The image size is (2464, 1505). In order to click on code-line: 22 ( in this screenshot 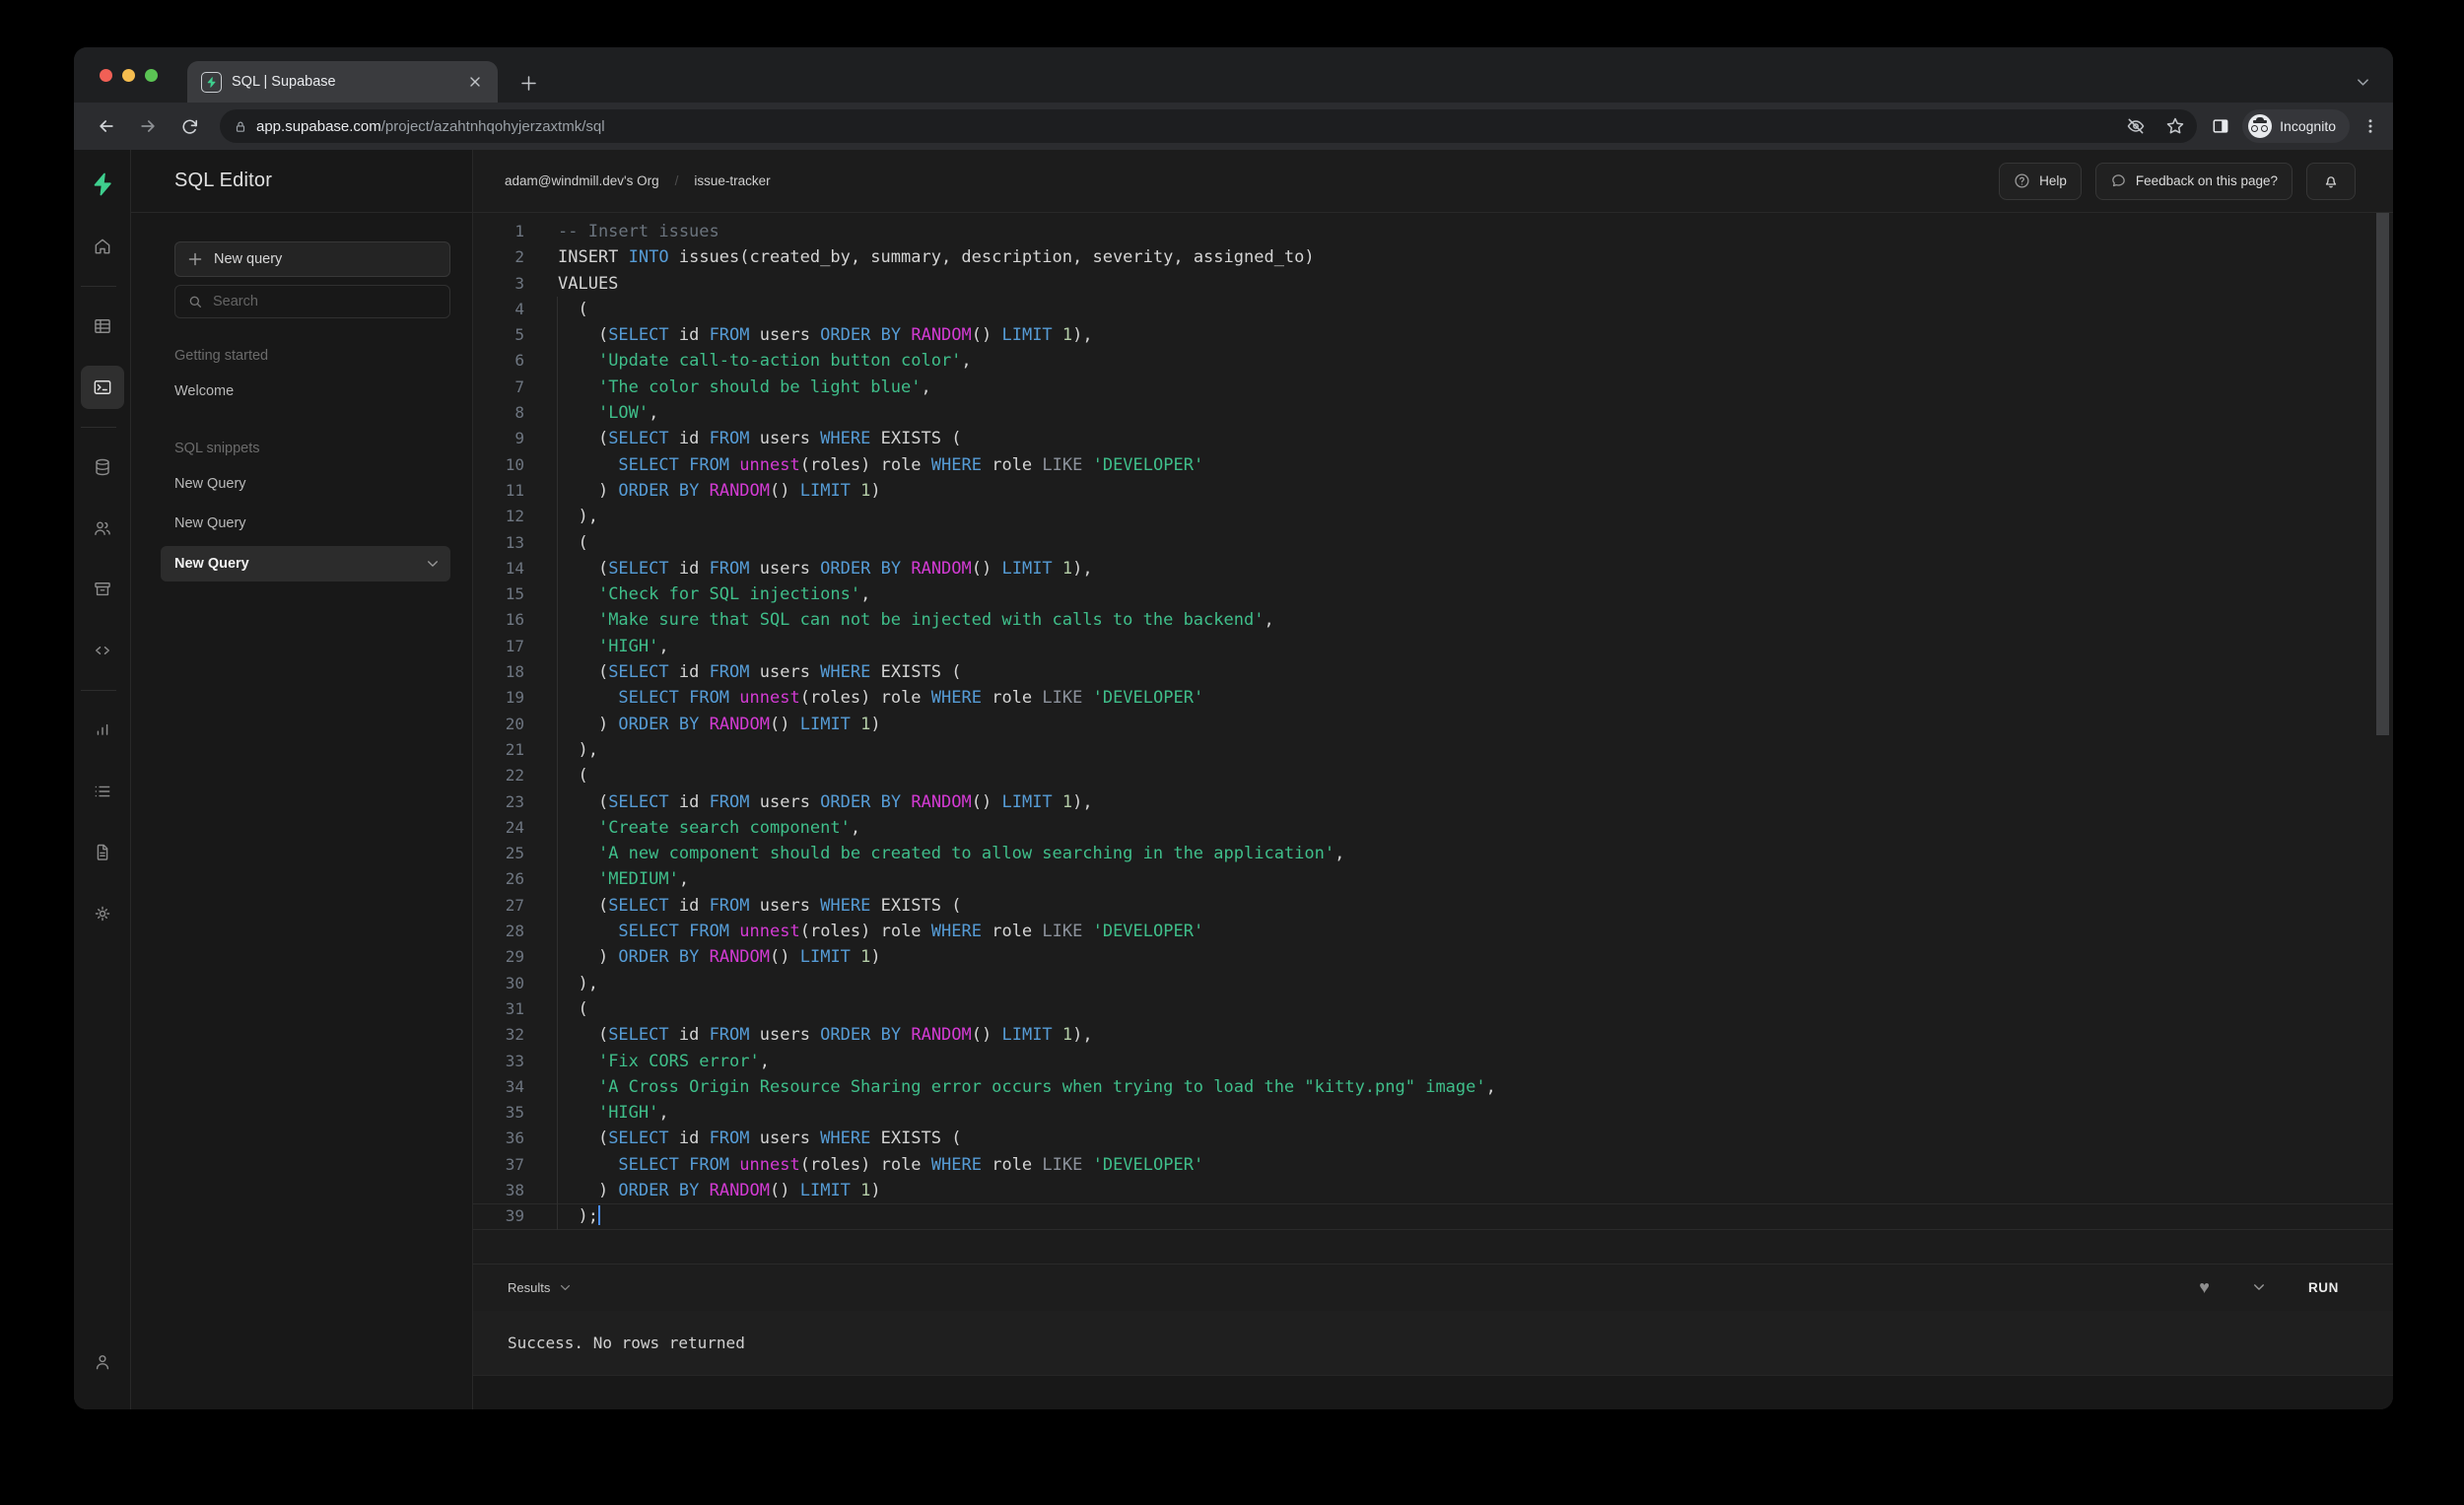, I will do `click(1433, 775)`.